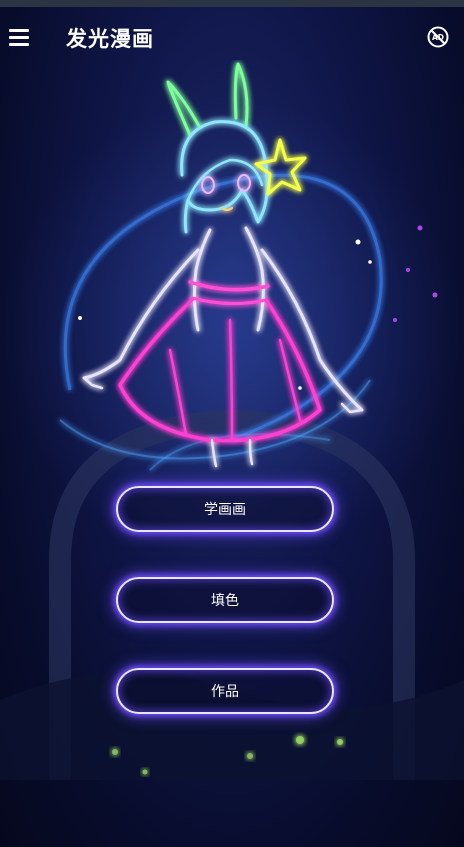 This screenshot has height=847, width=464. Describe the element at coordinates (232, 37) in the screenshot. I see `app-toolbar: 发光漫画 AD` at that location.